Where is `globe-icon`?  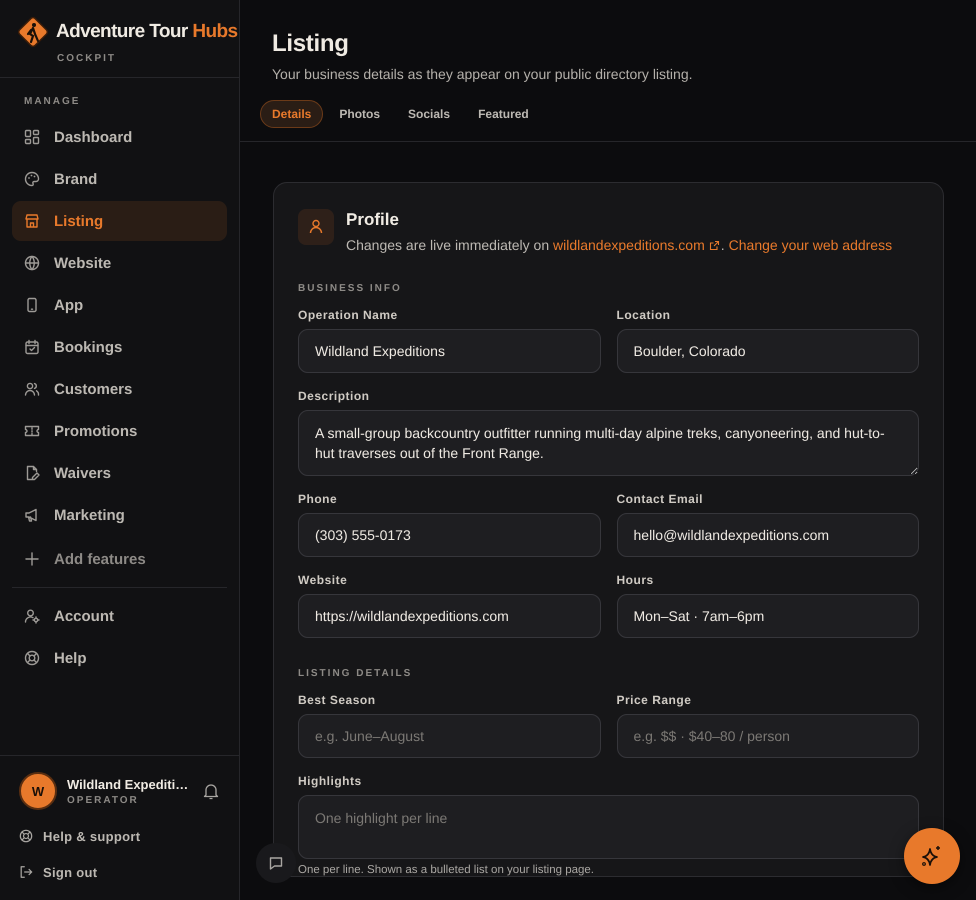
globe-icon is located at coordinates (32, 263).